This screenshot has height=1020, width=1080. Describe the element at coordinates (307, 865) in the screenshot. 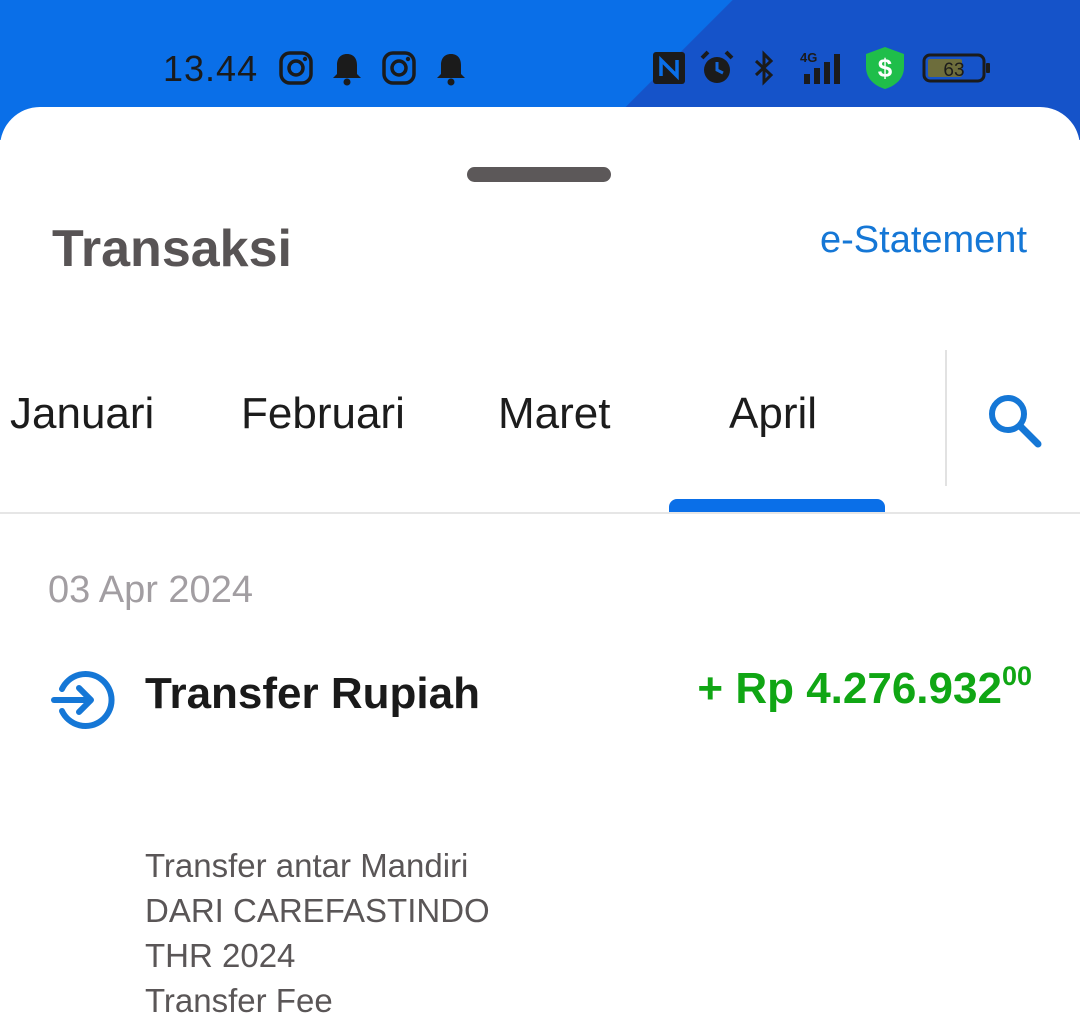

I see `transaction-description-line: Transfer antar Mandiri` at that location.